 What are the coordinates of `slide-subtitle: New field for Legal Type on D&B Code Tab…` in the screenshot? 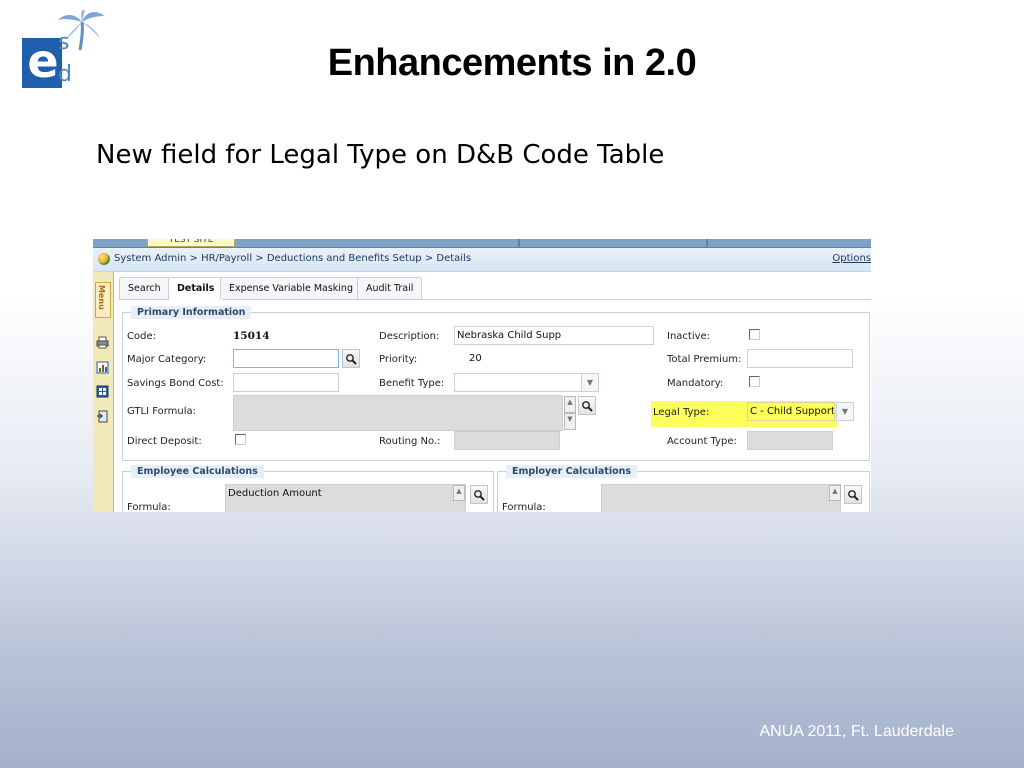 It's located at (380, 155).